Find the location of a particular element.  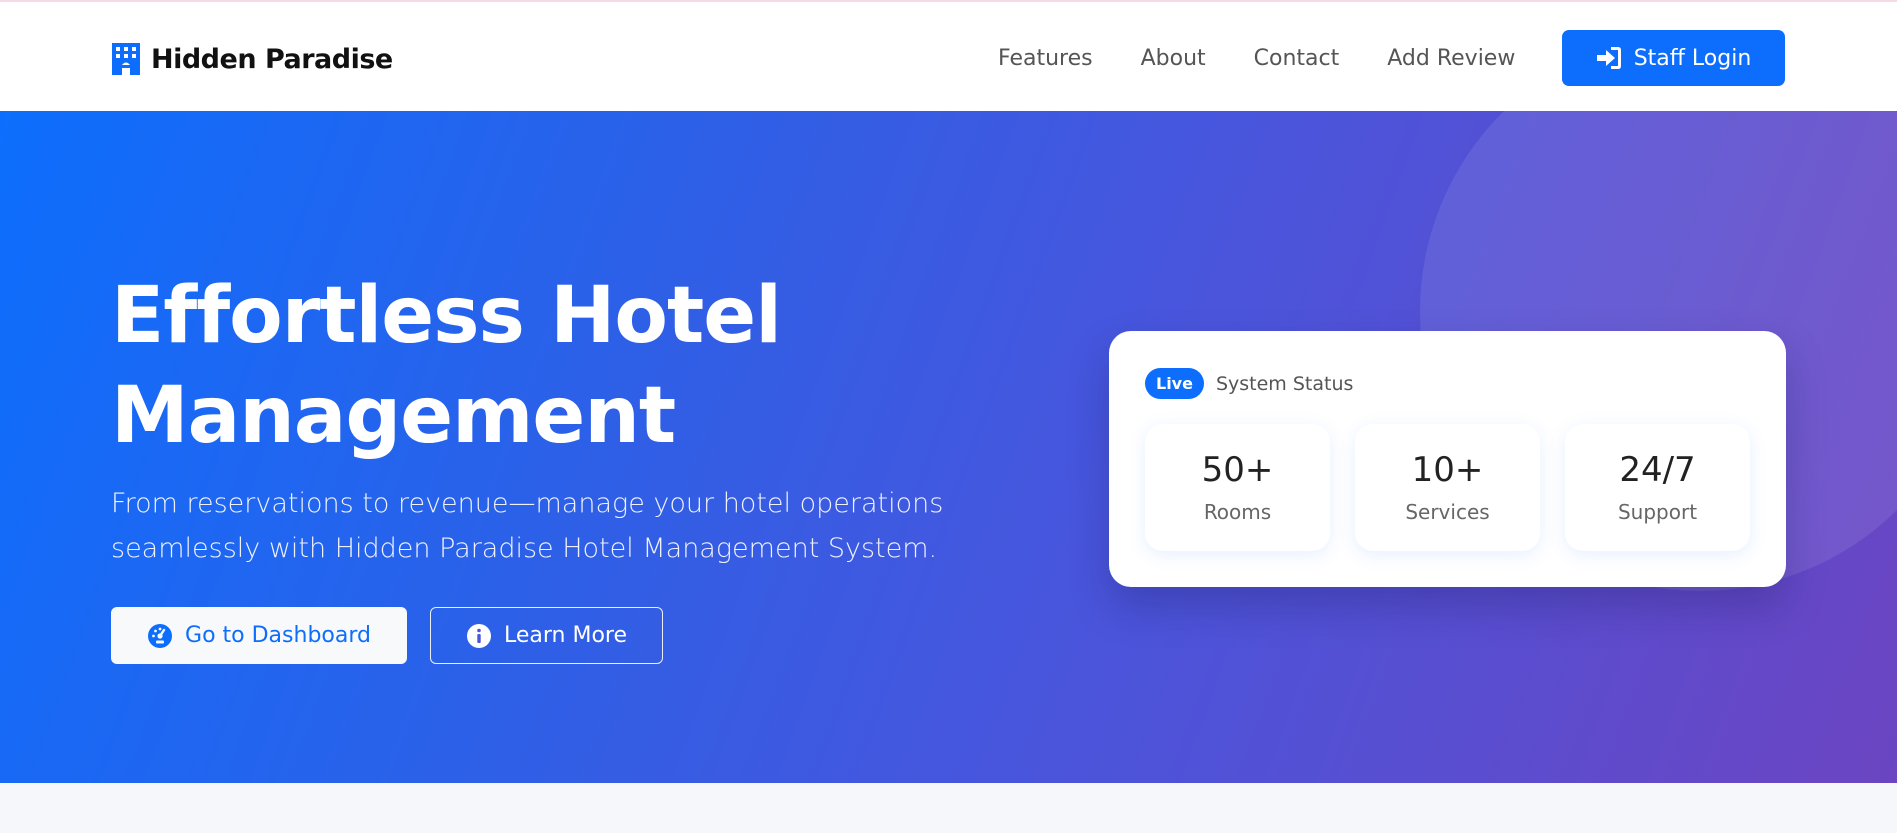

stat-services: 10+ Services is located at coordinates (1447, 487).